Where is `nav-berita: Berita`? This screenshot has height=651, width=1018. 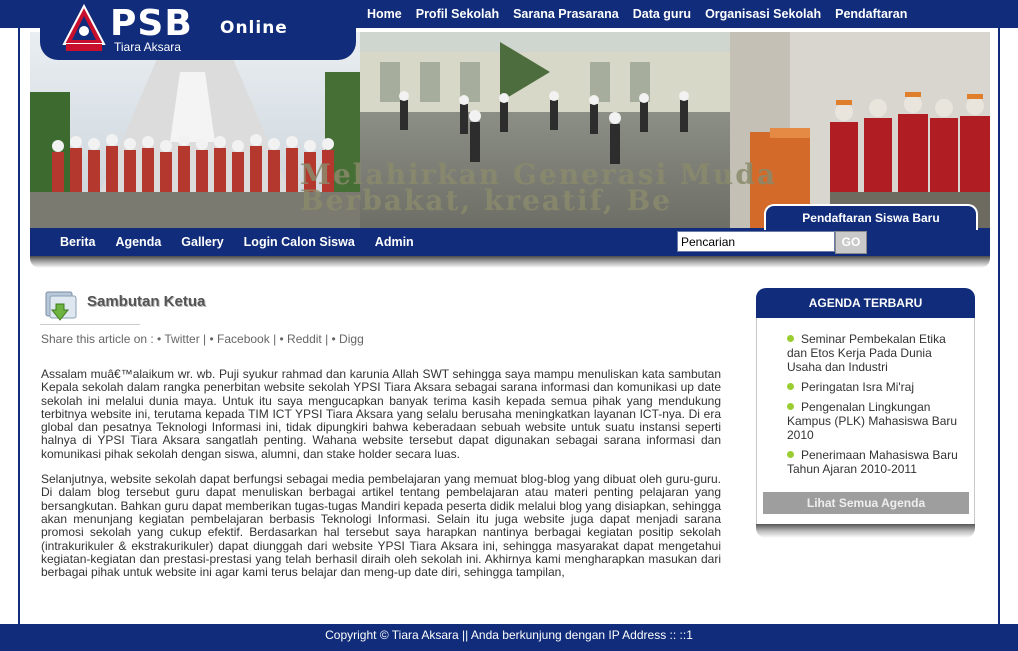
nav-berita: Berita is located at coordinates (77, 242).